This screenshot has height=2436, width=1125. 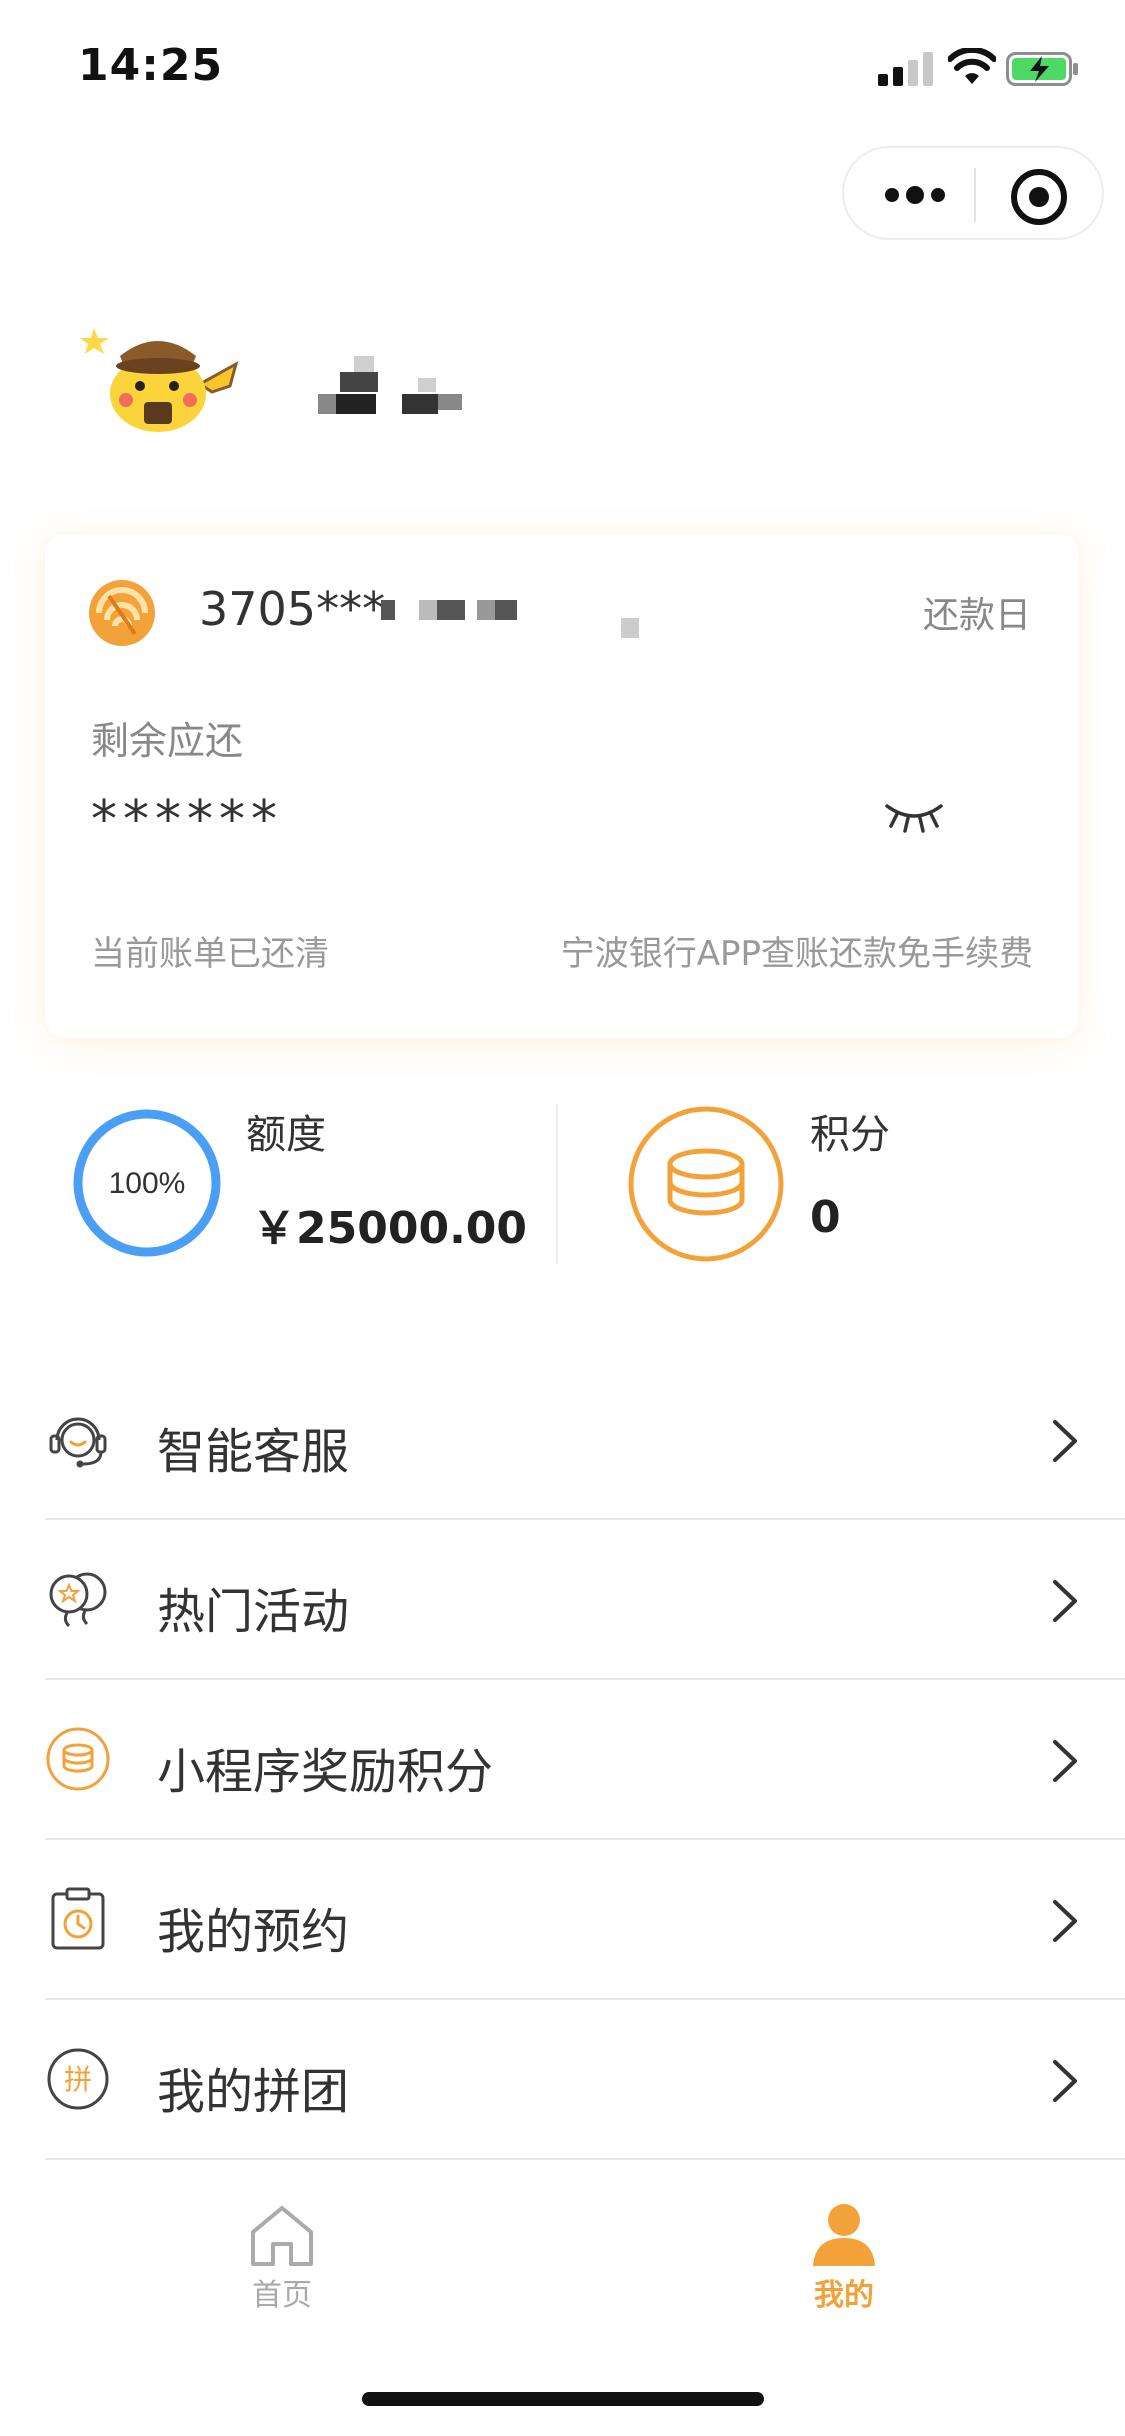 What do you see at coordinates (976, 615) in the screenshot?
I see `due-day-label: 还款日` at bounding box center [976, 615].